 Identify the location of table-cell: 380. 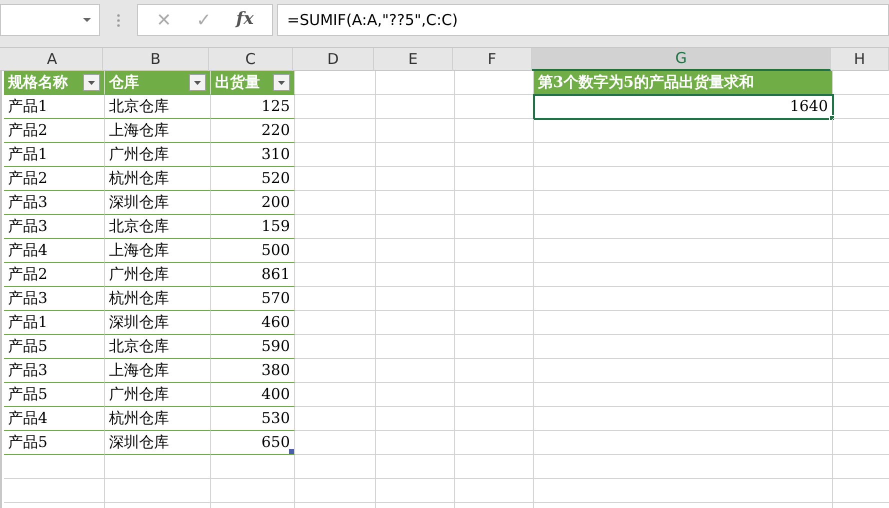
(253, 371).